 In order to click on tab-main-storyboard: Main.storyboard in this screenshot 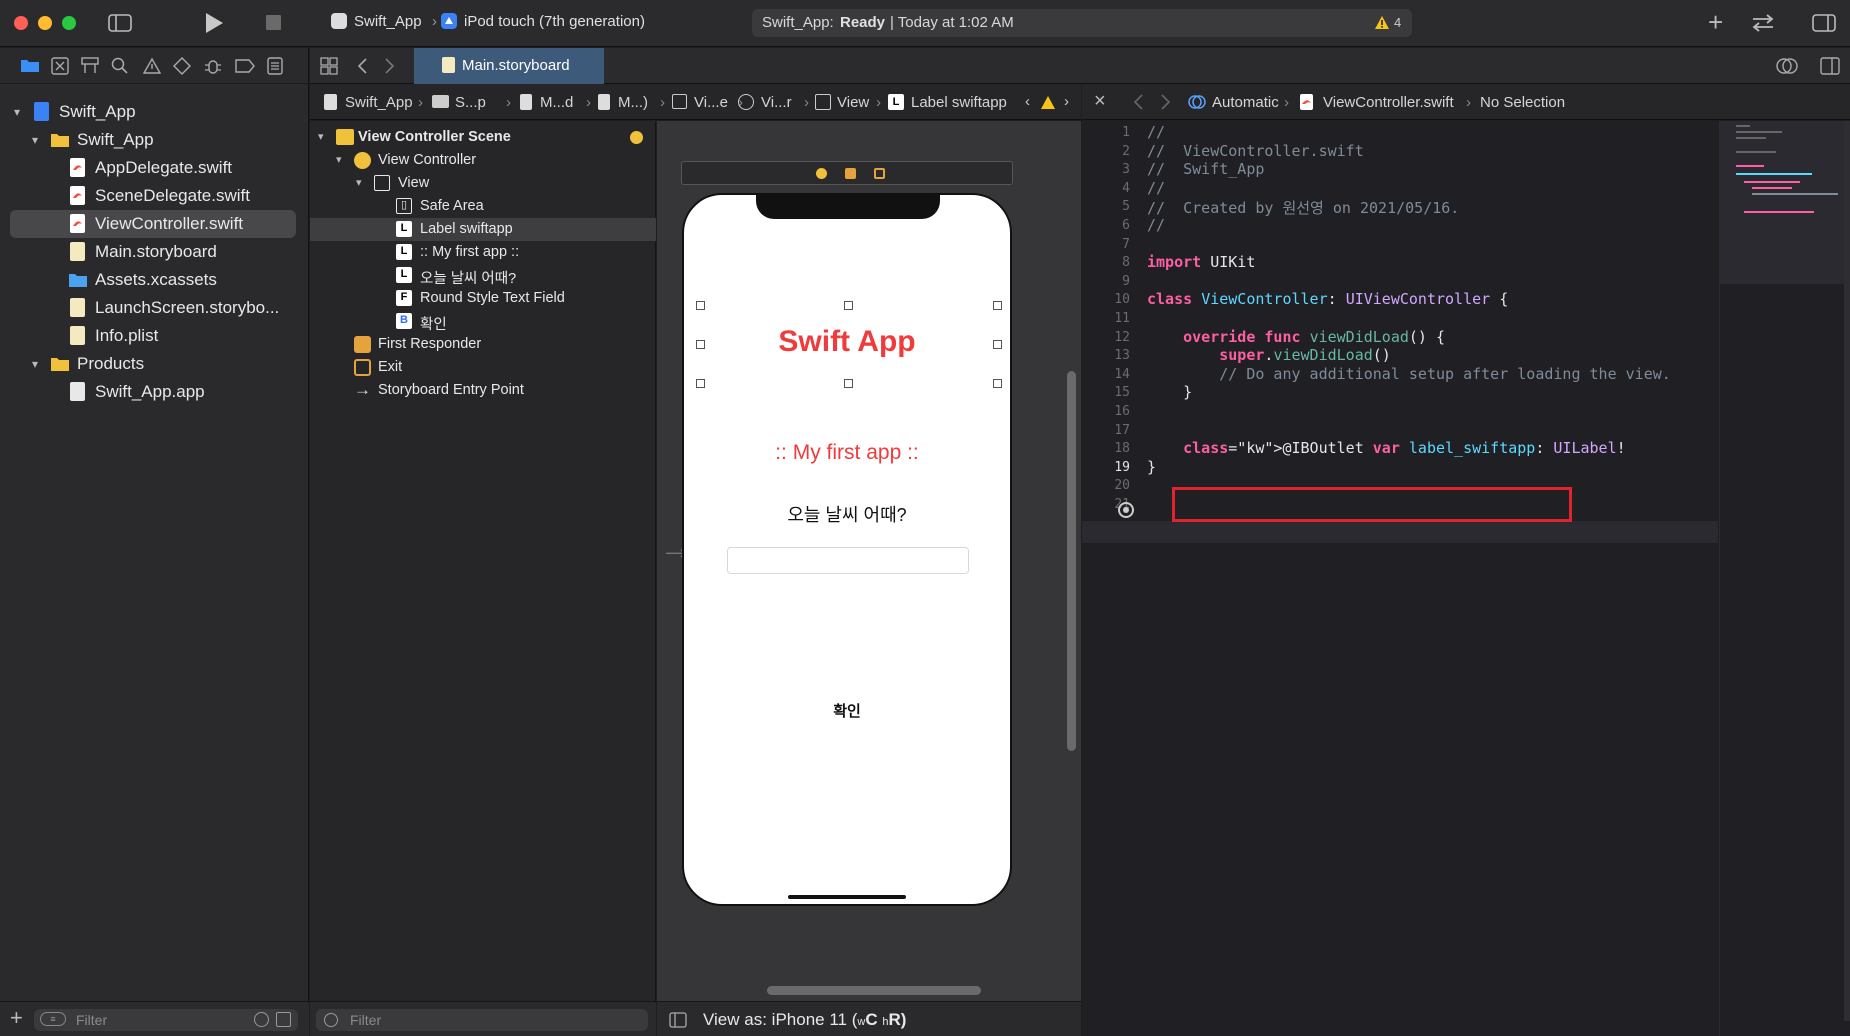, I will do `click(509, 66)`.